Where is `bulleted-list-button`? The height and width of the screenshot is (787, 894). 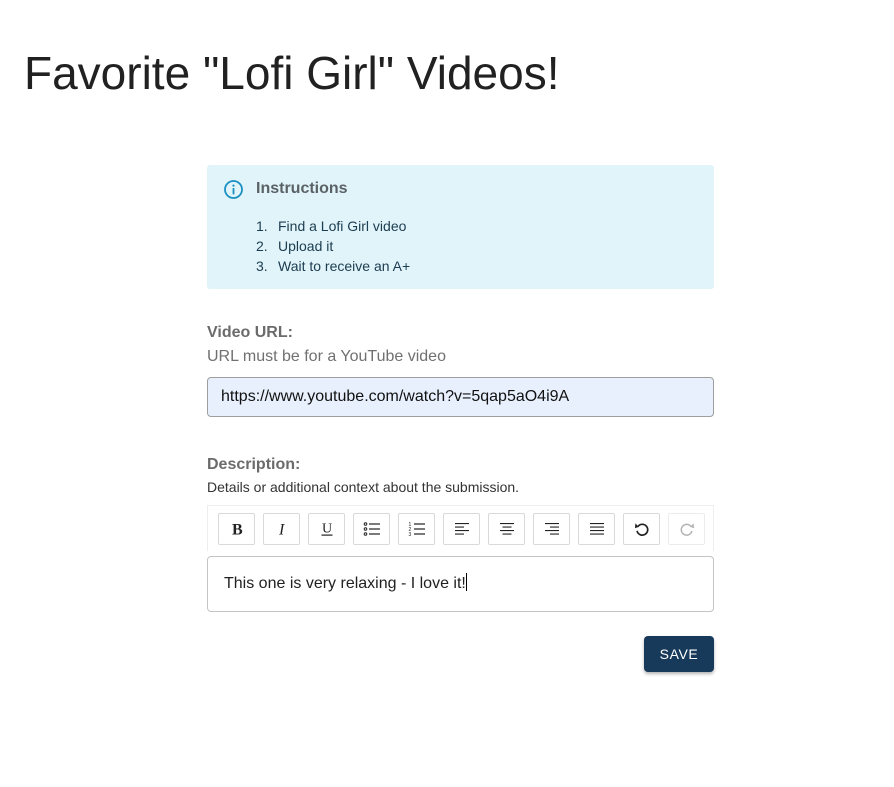
bulleted-list-button is located at coordinates (371, 529).